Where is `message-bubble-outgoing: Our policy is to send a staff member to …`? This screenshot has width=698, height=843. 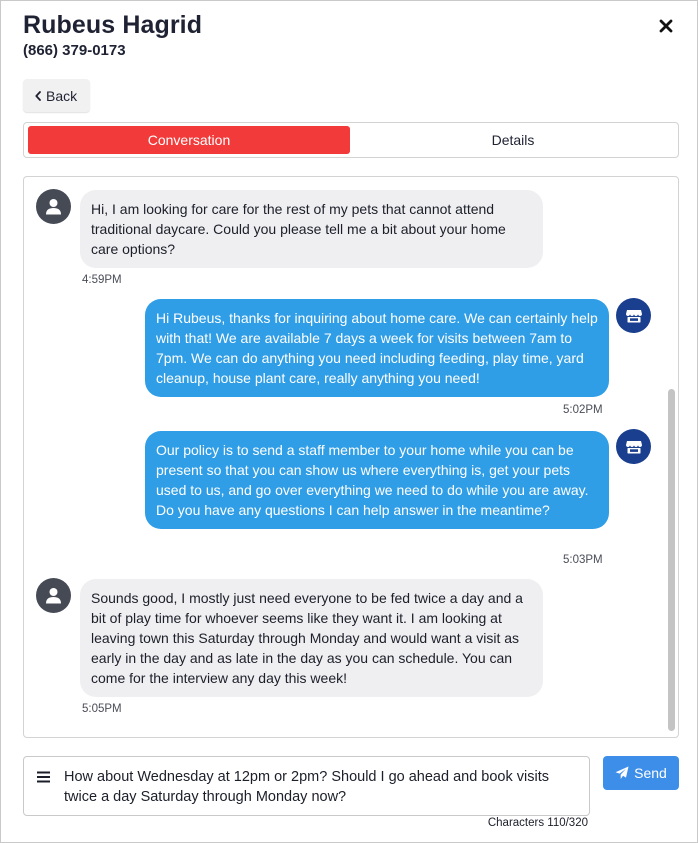
message-bubble-outgoing: Our policy is to send a staff member to … is located at coordinates (377, 480).